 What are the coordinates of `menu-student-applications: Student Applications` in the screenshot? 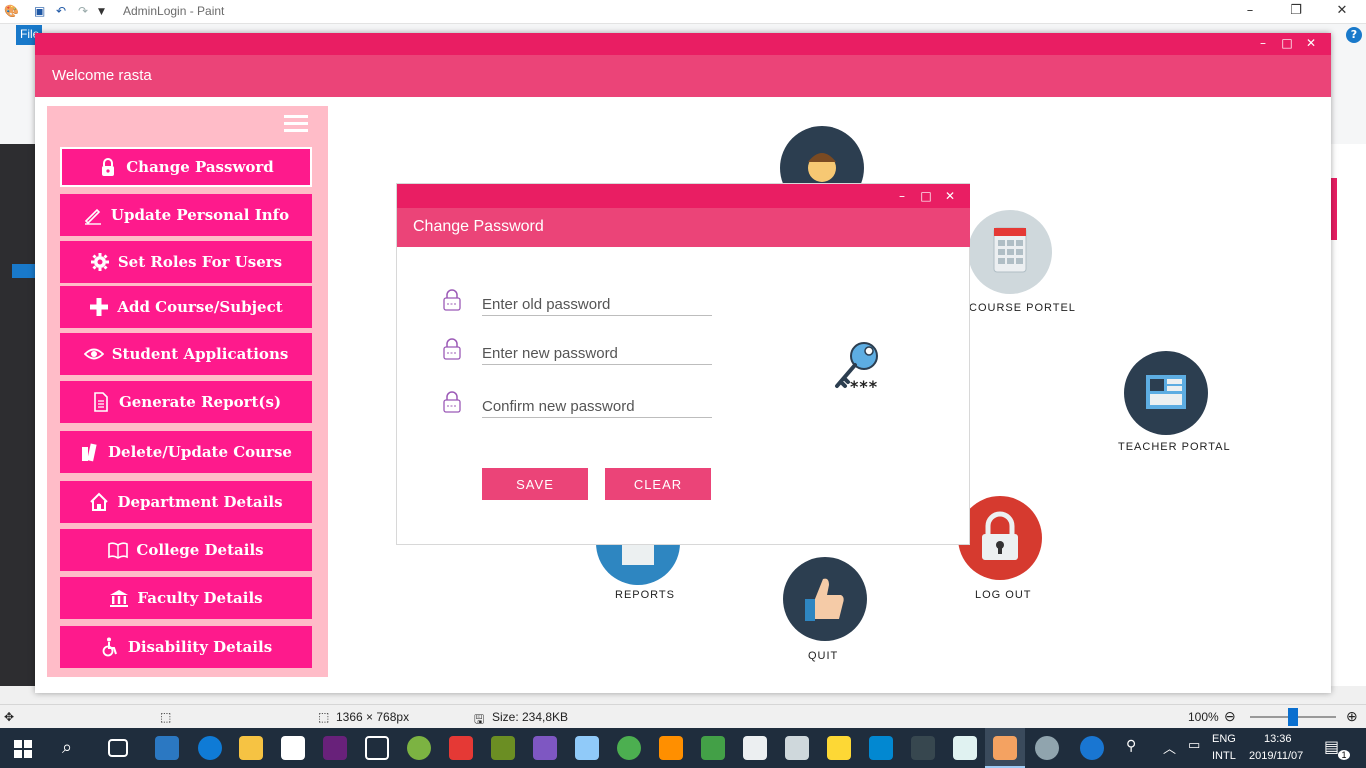 It's located at (186, 354).